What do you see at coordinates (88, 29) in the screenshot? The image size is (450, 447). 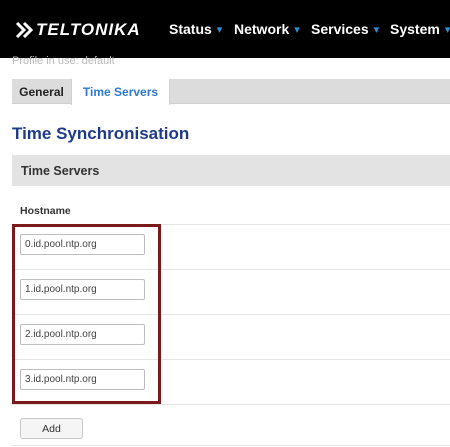 I see `brand-name: TELTONIKA` at bounding box center [88, 29].